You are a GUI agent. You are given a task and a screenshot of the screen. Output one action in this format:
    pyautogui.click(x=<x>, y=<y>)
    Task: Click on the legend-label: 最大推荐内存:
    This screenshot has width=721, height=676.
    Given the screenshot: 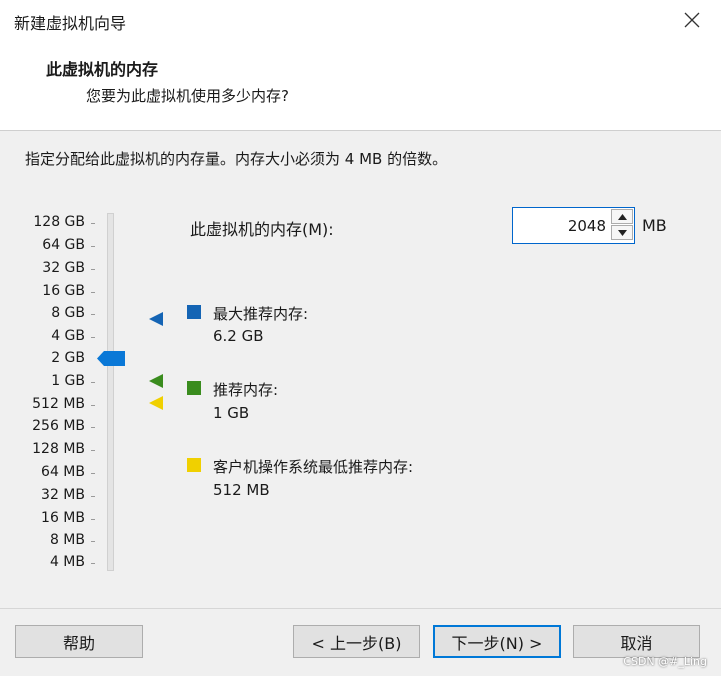 What is the action you would take?
    pyautogui.click(x=261, y=314)
    